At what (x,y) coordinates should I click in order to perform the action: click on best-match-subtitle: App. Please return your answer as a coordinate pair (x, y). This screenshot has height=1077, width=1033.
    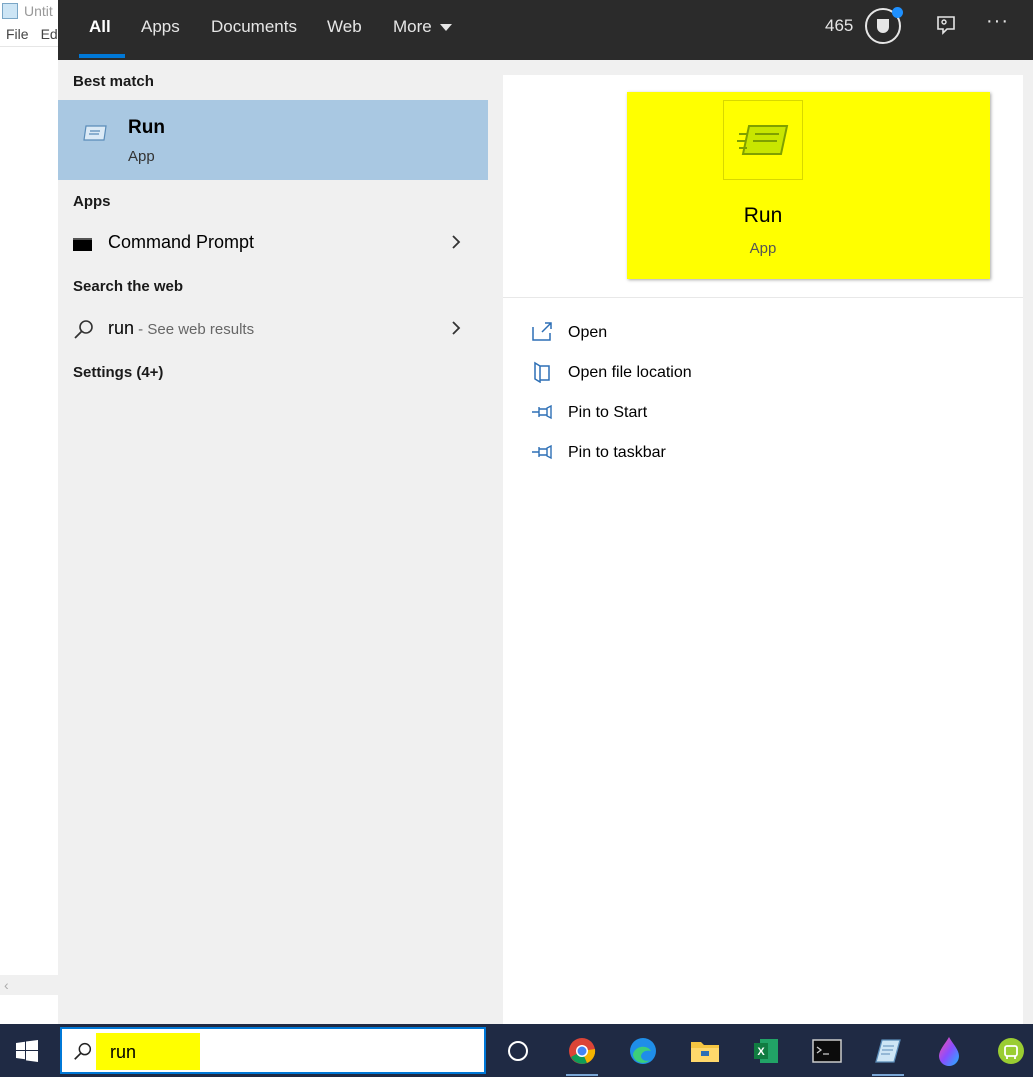
    Looking at the image, I should click on (141, 156).